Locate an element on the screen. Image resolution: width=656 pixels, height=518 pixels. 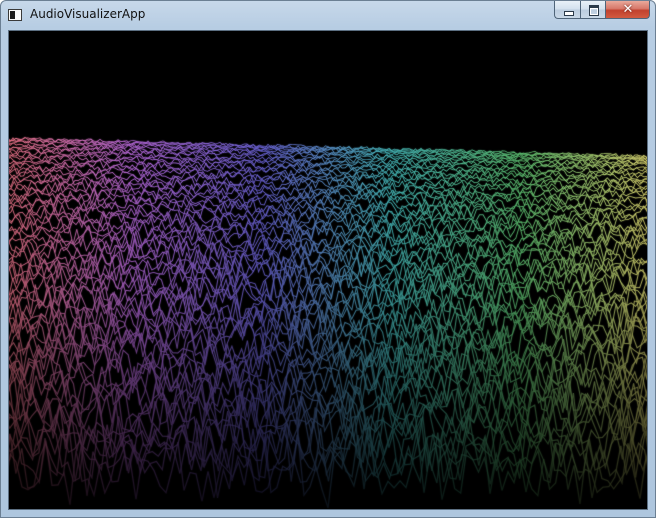
caption-buttons: ✕ is located at coordinates (602, 10).